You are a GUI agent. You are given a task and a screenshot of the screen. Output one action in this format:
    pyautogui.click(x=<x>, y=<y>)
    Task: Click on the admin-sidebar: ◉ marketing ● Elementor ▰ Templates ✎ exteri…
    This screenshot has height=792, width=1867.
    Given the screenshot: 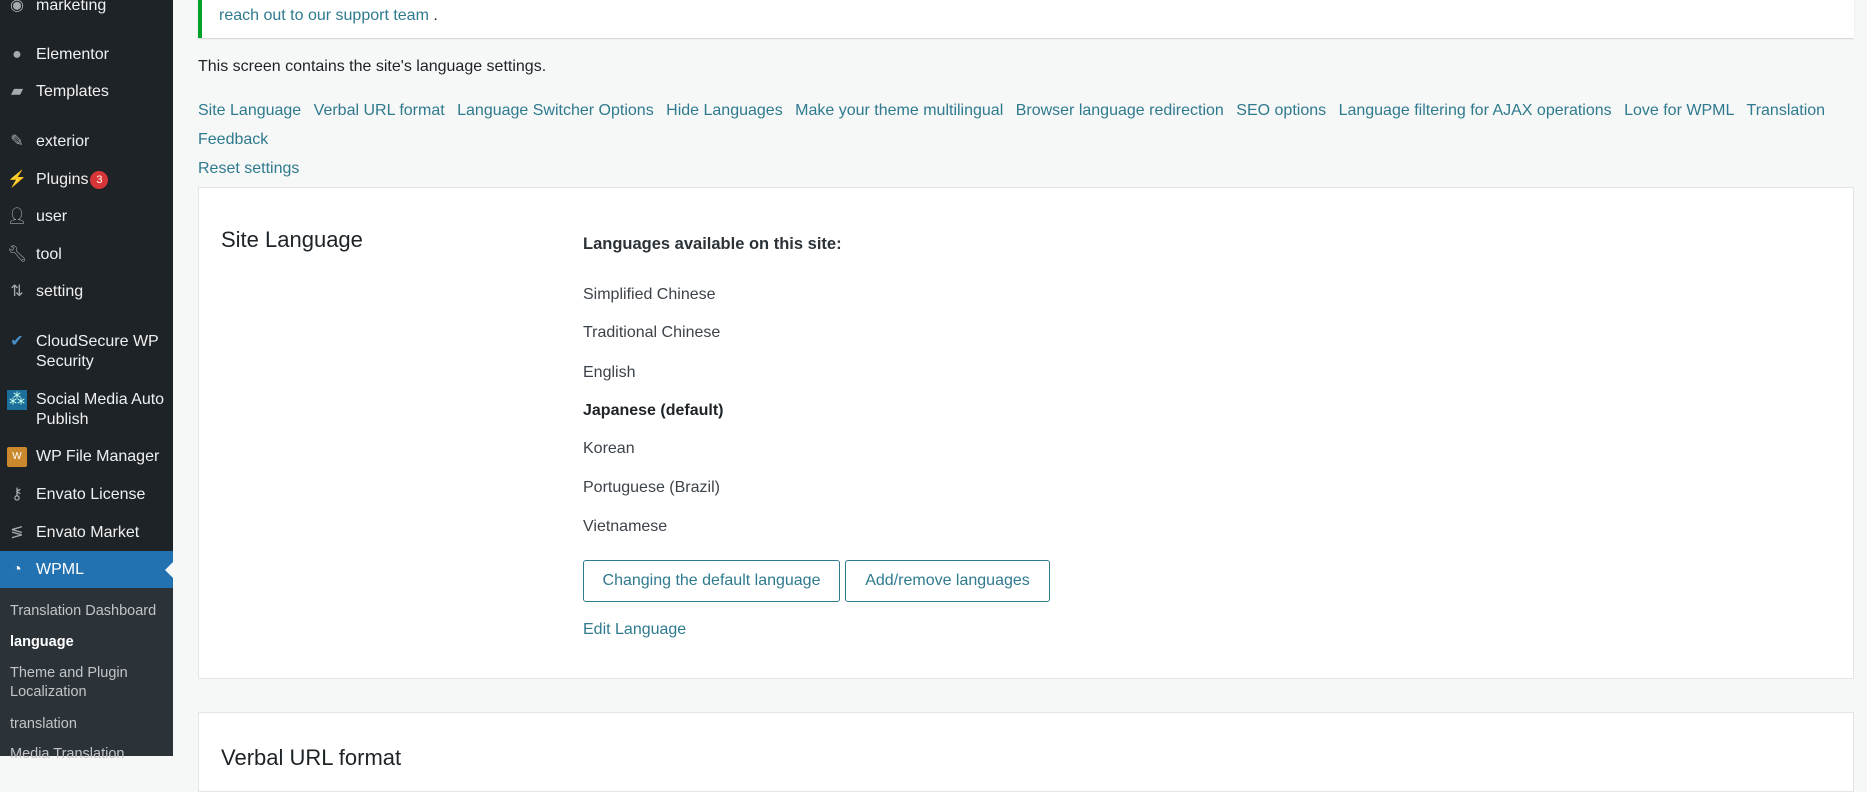 What is the action you would take?
    pyautogui.click(x=86, y=381)
    